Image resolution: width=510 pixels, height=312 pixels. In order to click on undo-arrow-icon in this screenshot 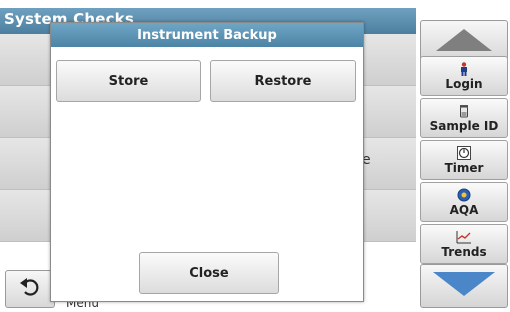, I will do `click(30, 289)`.